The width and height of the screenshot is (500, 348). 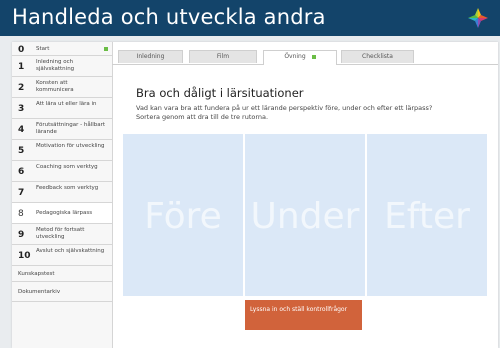 What do you see at coordinates (55, 65) in the screenshot?
I see `sidebar-item-label: Inledning och självskattning` at bounding box center [55, 65].